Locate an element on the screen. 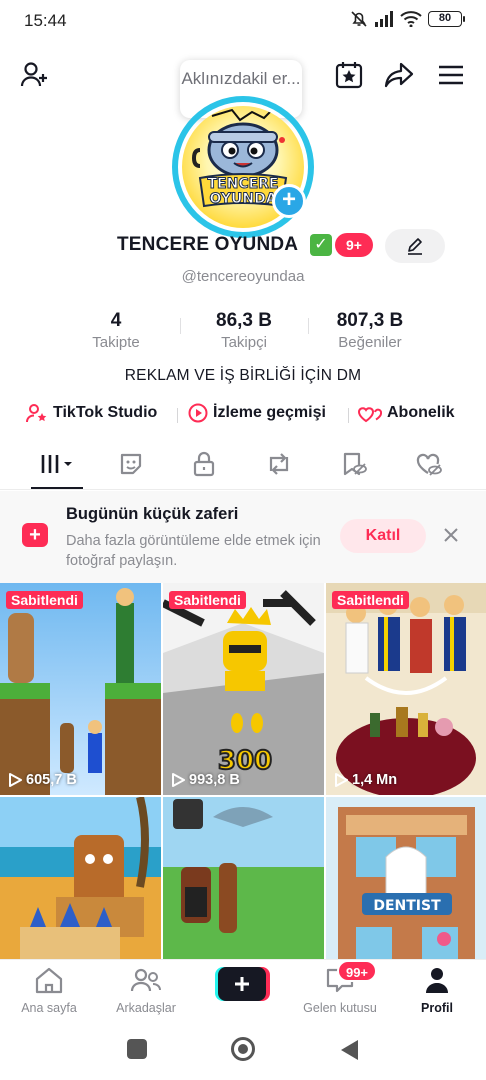 The height and width of the screenshot is (1080, 486). status-bar: 15:44 80 is located at coordinates (243, 21).